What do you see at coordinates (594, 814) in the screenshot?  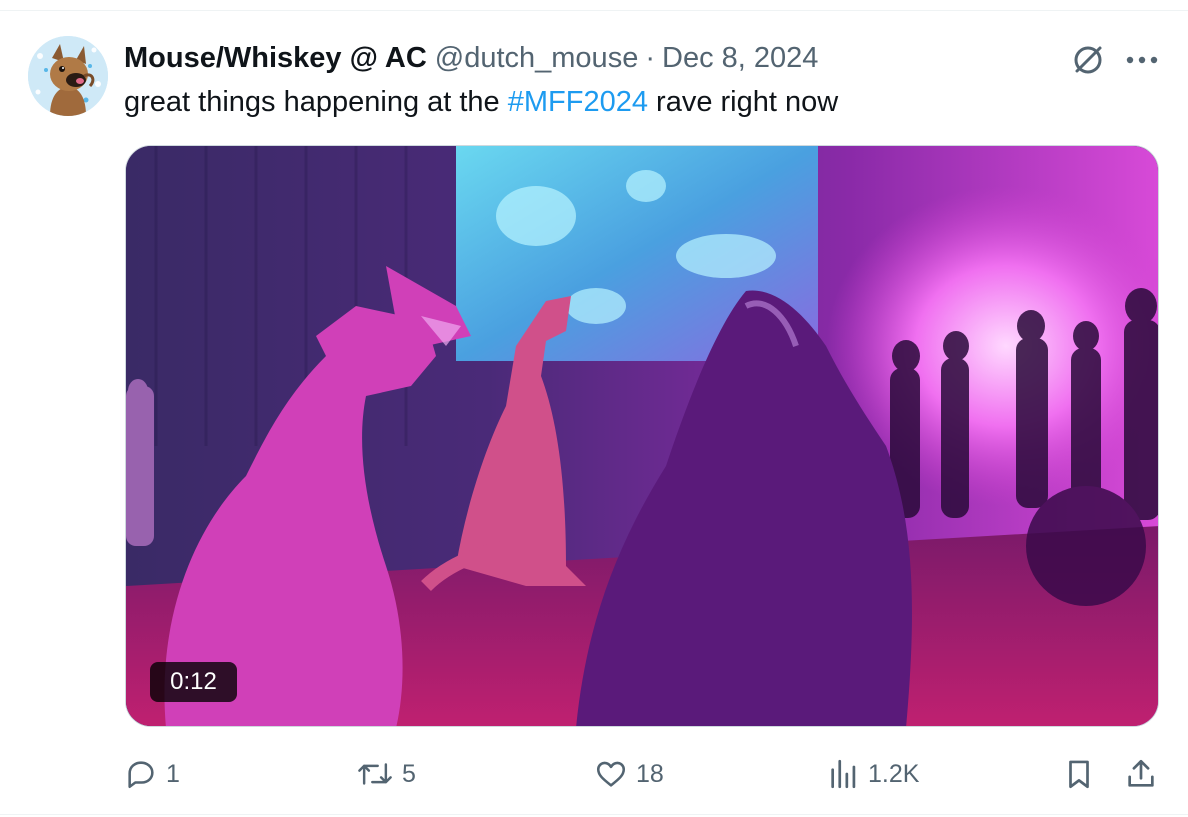 I see `bottom-divider` at bounding box center [594, 814].